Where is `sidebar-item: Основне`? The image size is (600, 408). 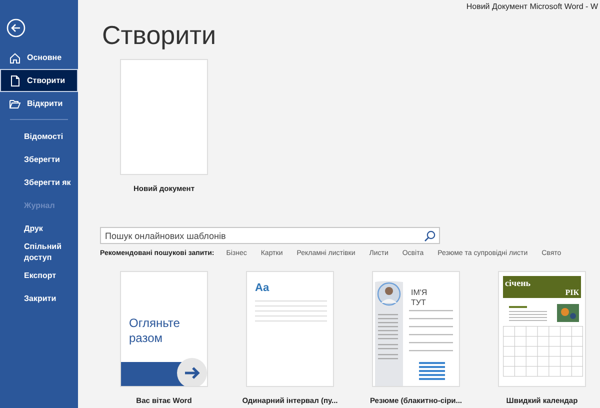
sidebar-item: Основне is located at coordinates (39, 57).